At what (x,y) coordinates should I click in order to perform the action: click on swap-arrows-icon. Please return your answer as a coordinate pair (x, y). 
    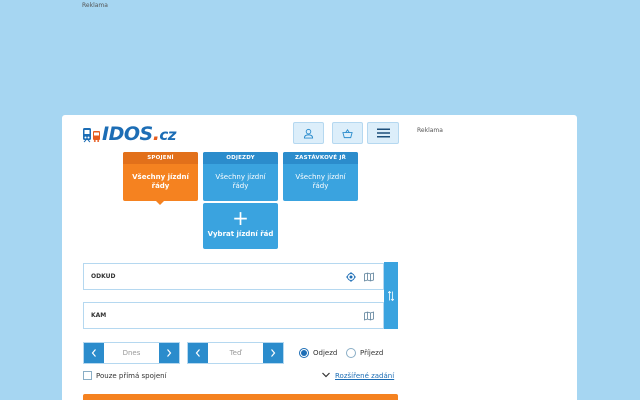
    Looking at the image, I should click on (391, 295).